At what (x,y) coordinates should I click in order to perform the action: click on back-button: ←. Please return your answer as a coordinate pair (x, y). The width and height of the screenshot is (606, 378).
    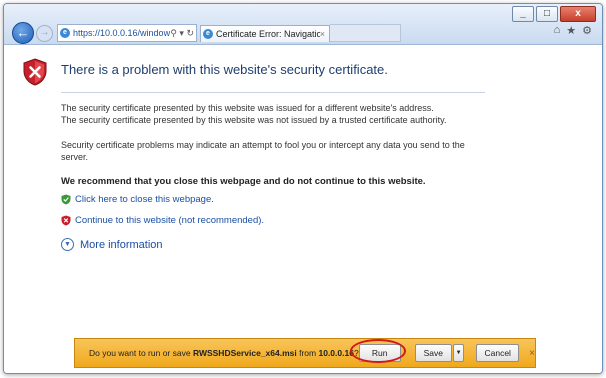
    Looking at the image, I should click on (23, 33).